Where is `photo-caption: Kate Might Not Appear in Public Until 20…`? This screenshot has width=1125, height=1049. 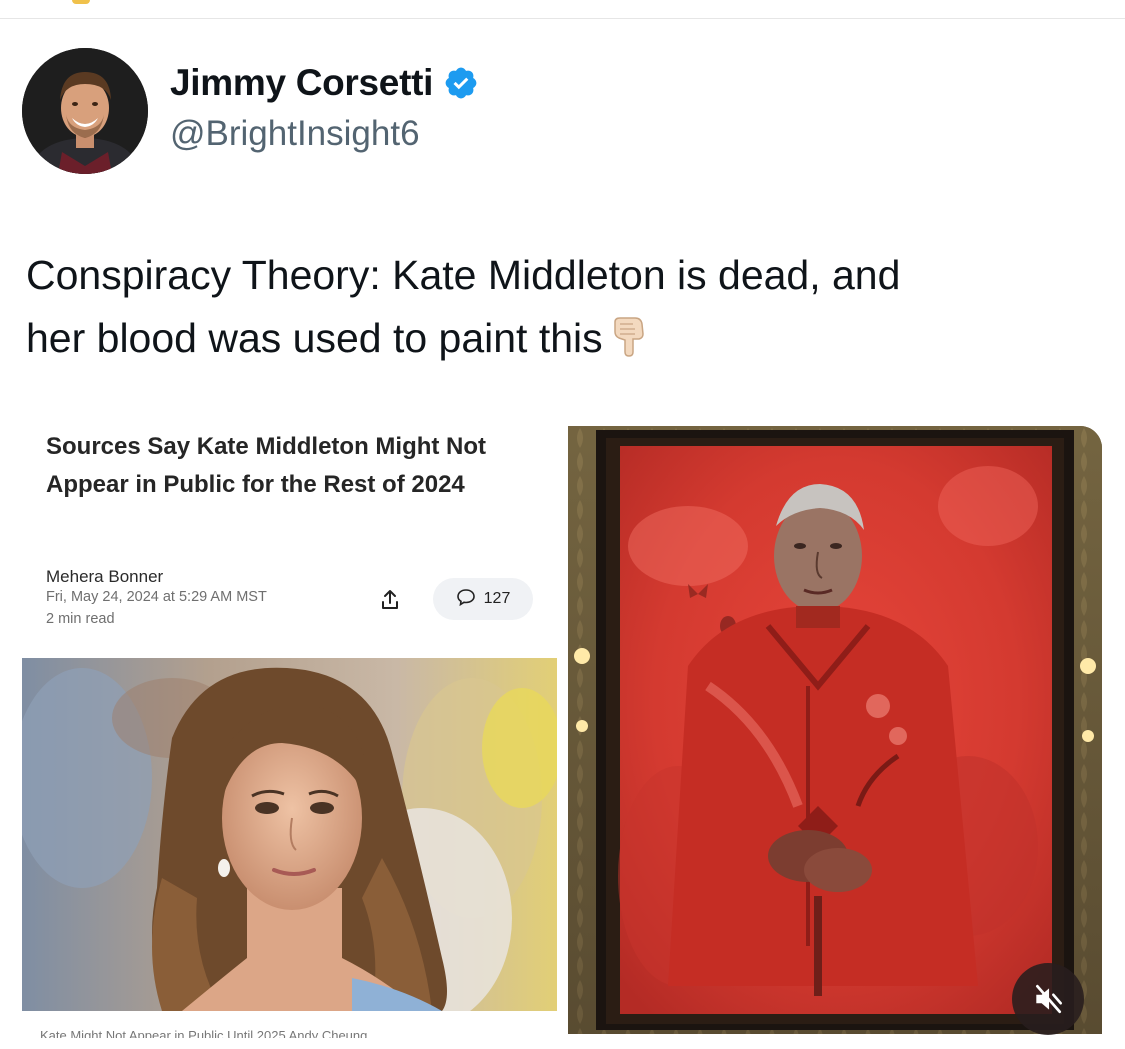
photo-caption: Kate Might Not Appear in Public Until 20… is located at coordinates (204, 1033).